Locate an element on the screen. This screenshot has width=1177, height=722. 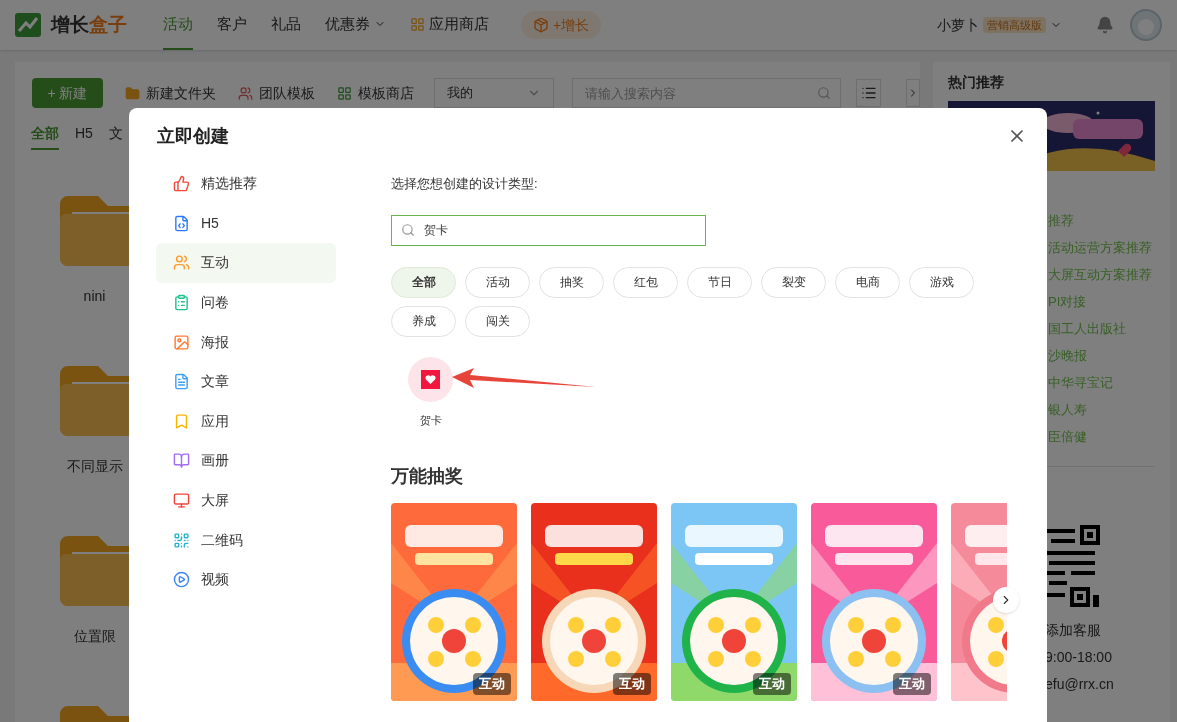
category-item: 二维码 is located at coordinates (246, 540).